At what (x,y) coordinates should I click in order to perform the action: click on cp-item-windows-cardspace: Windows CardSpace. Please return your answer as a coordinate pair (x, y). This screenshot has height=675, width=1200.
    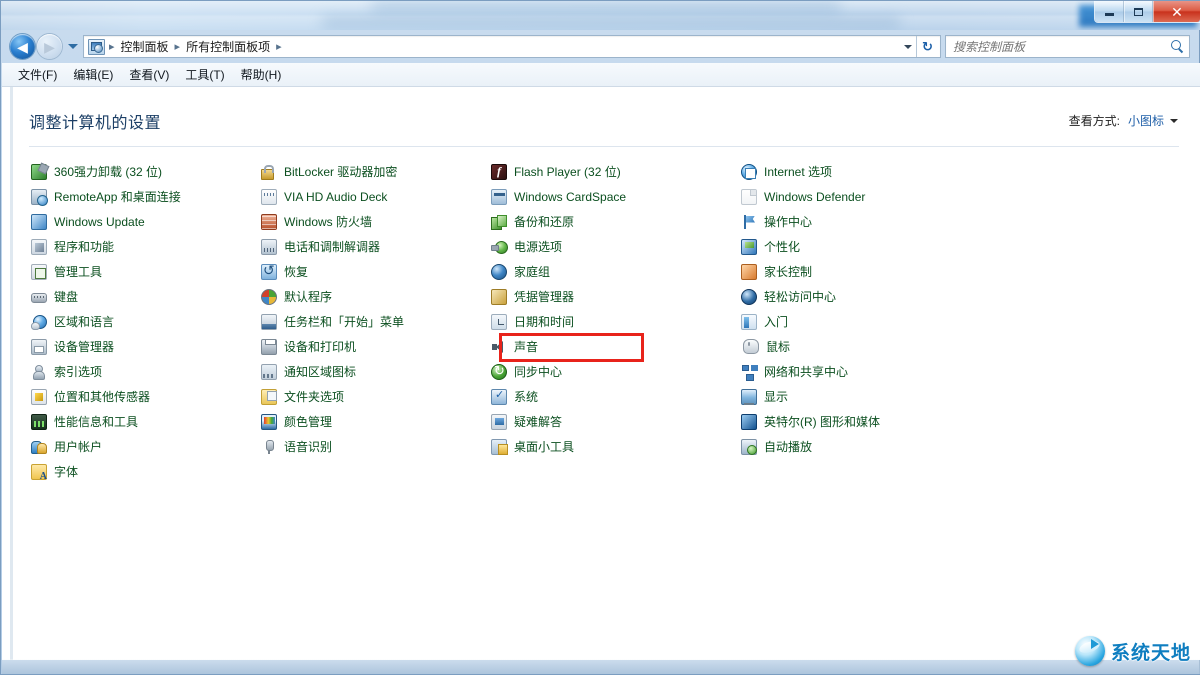
    Looking at the image, I should click on (614, 196).